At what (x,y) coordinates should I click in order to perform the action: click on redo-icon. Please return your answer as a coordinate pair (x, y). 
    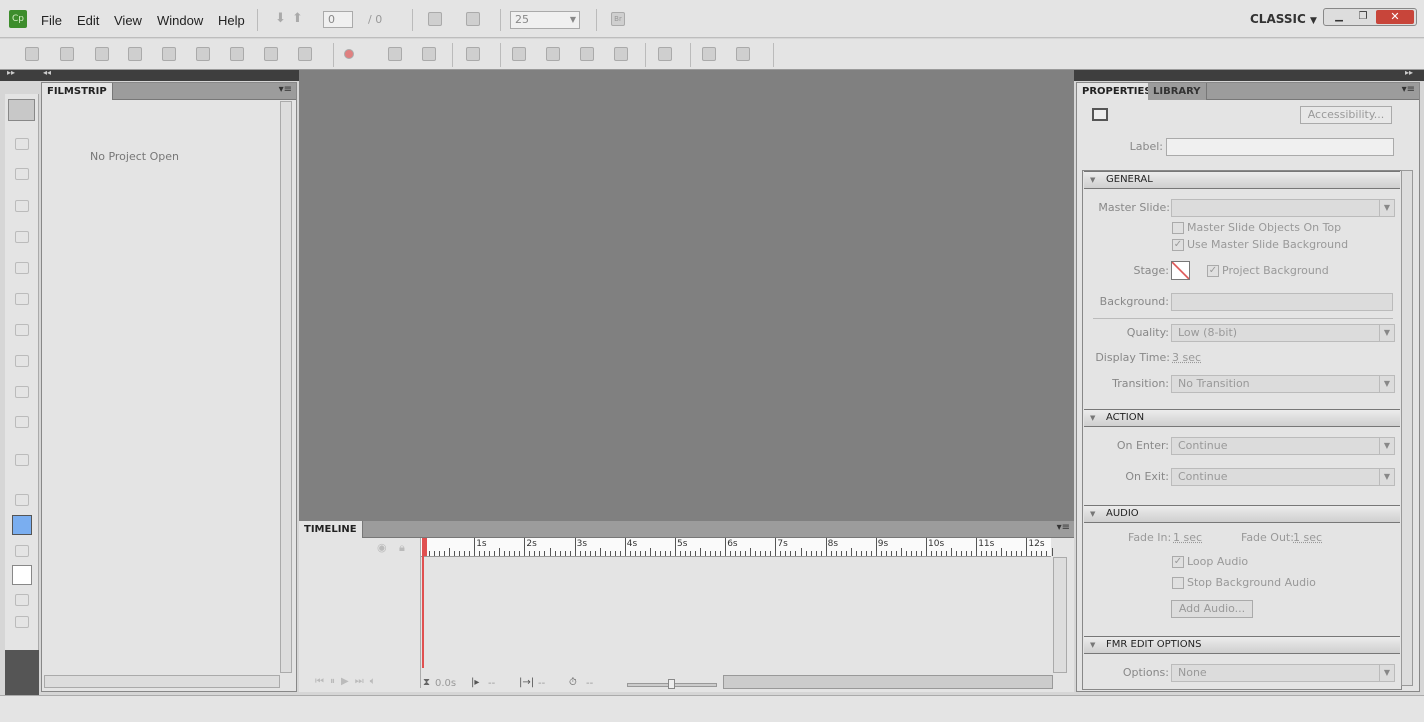
    Looking at the image, I should click on (135, 54).